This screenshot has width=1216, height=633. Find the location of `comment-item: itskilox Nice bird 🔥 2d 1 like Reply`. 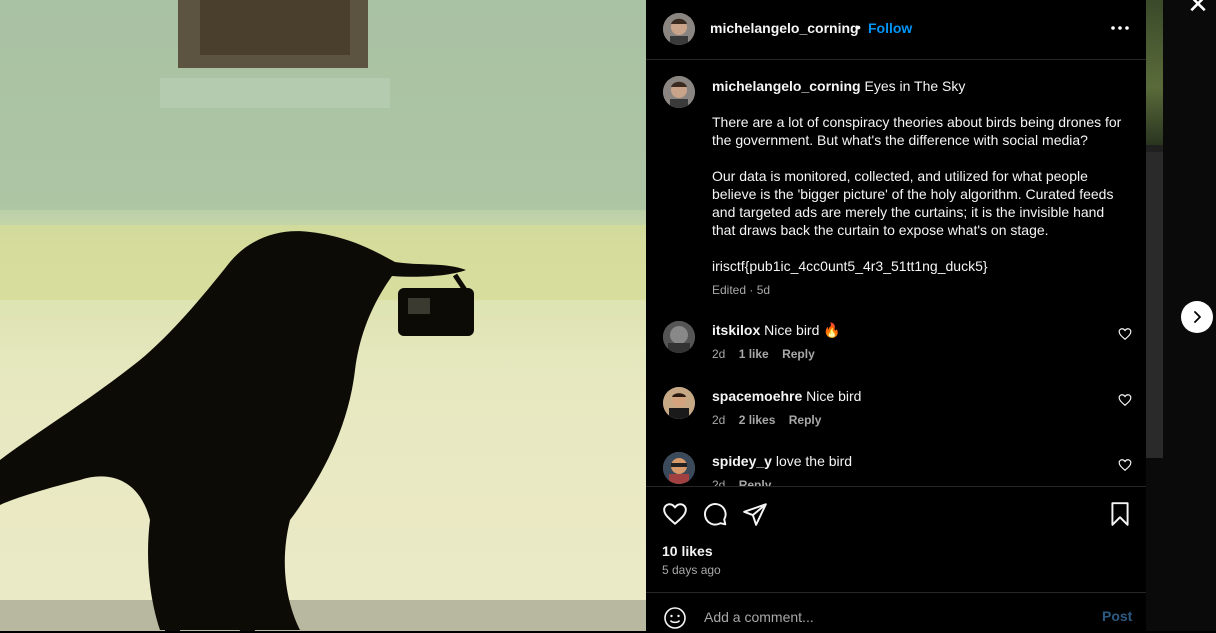

comment-item: itskilox Nice bird 🔥 2d 1 like Reply is located at coordinates (896, 351).